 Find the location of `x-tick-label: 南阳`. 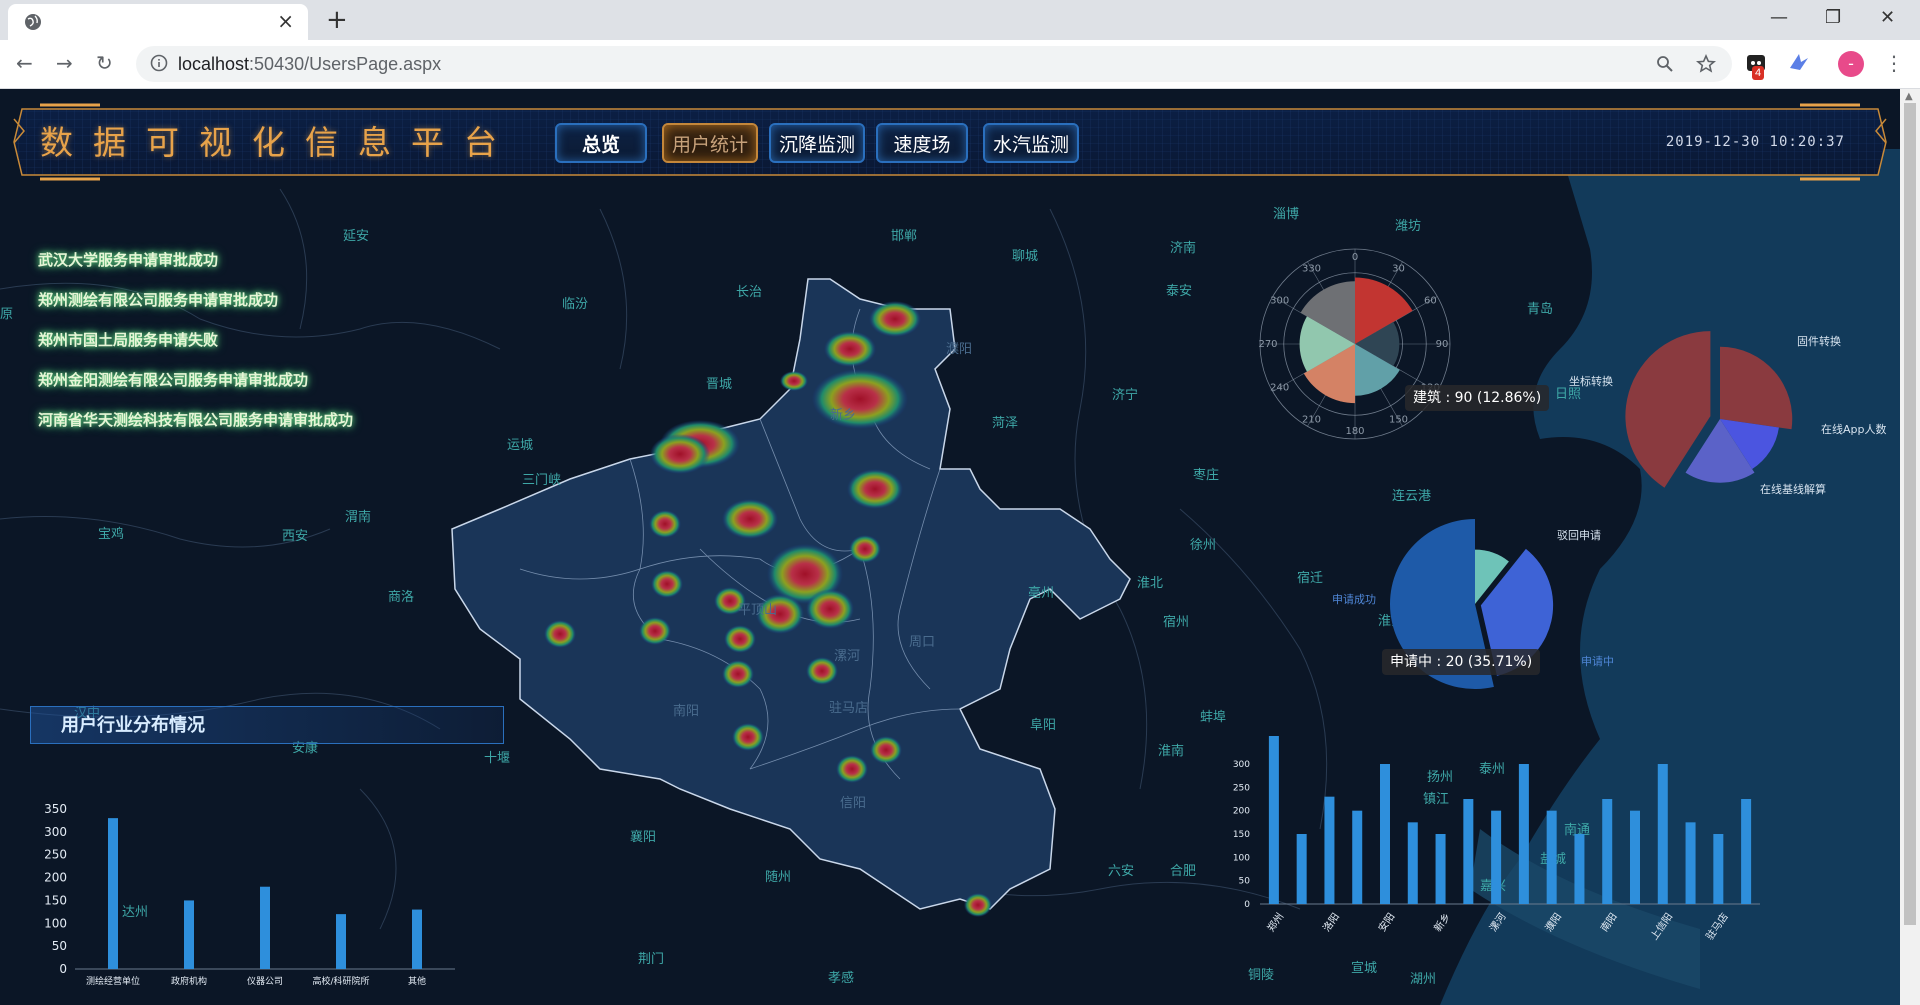

x-tick-label: 南阳 is located at coordinates (1609, 922).